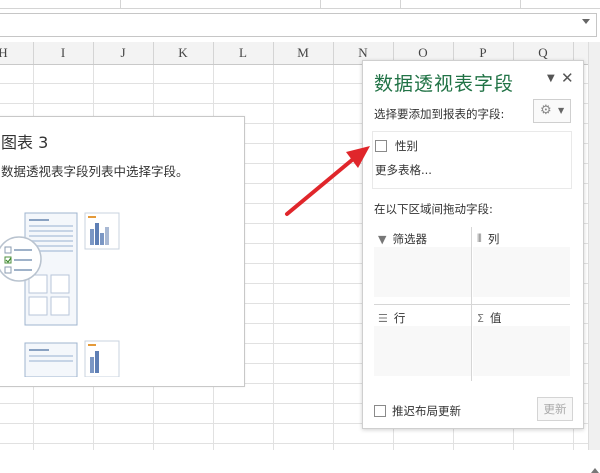 The image size is (600, 473). I want to click on pane-options-dropdown-icon: ▼, so click(551, 78).